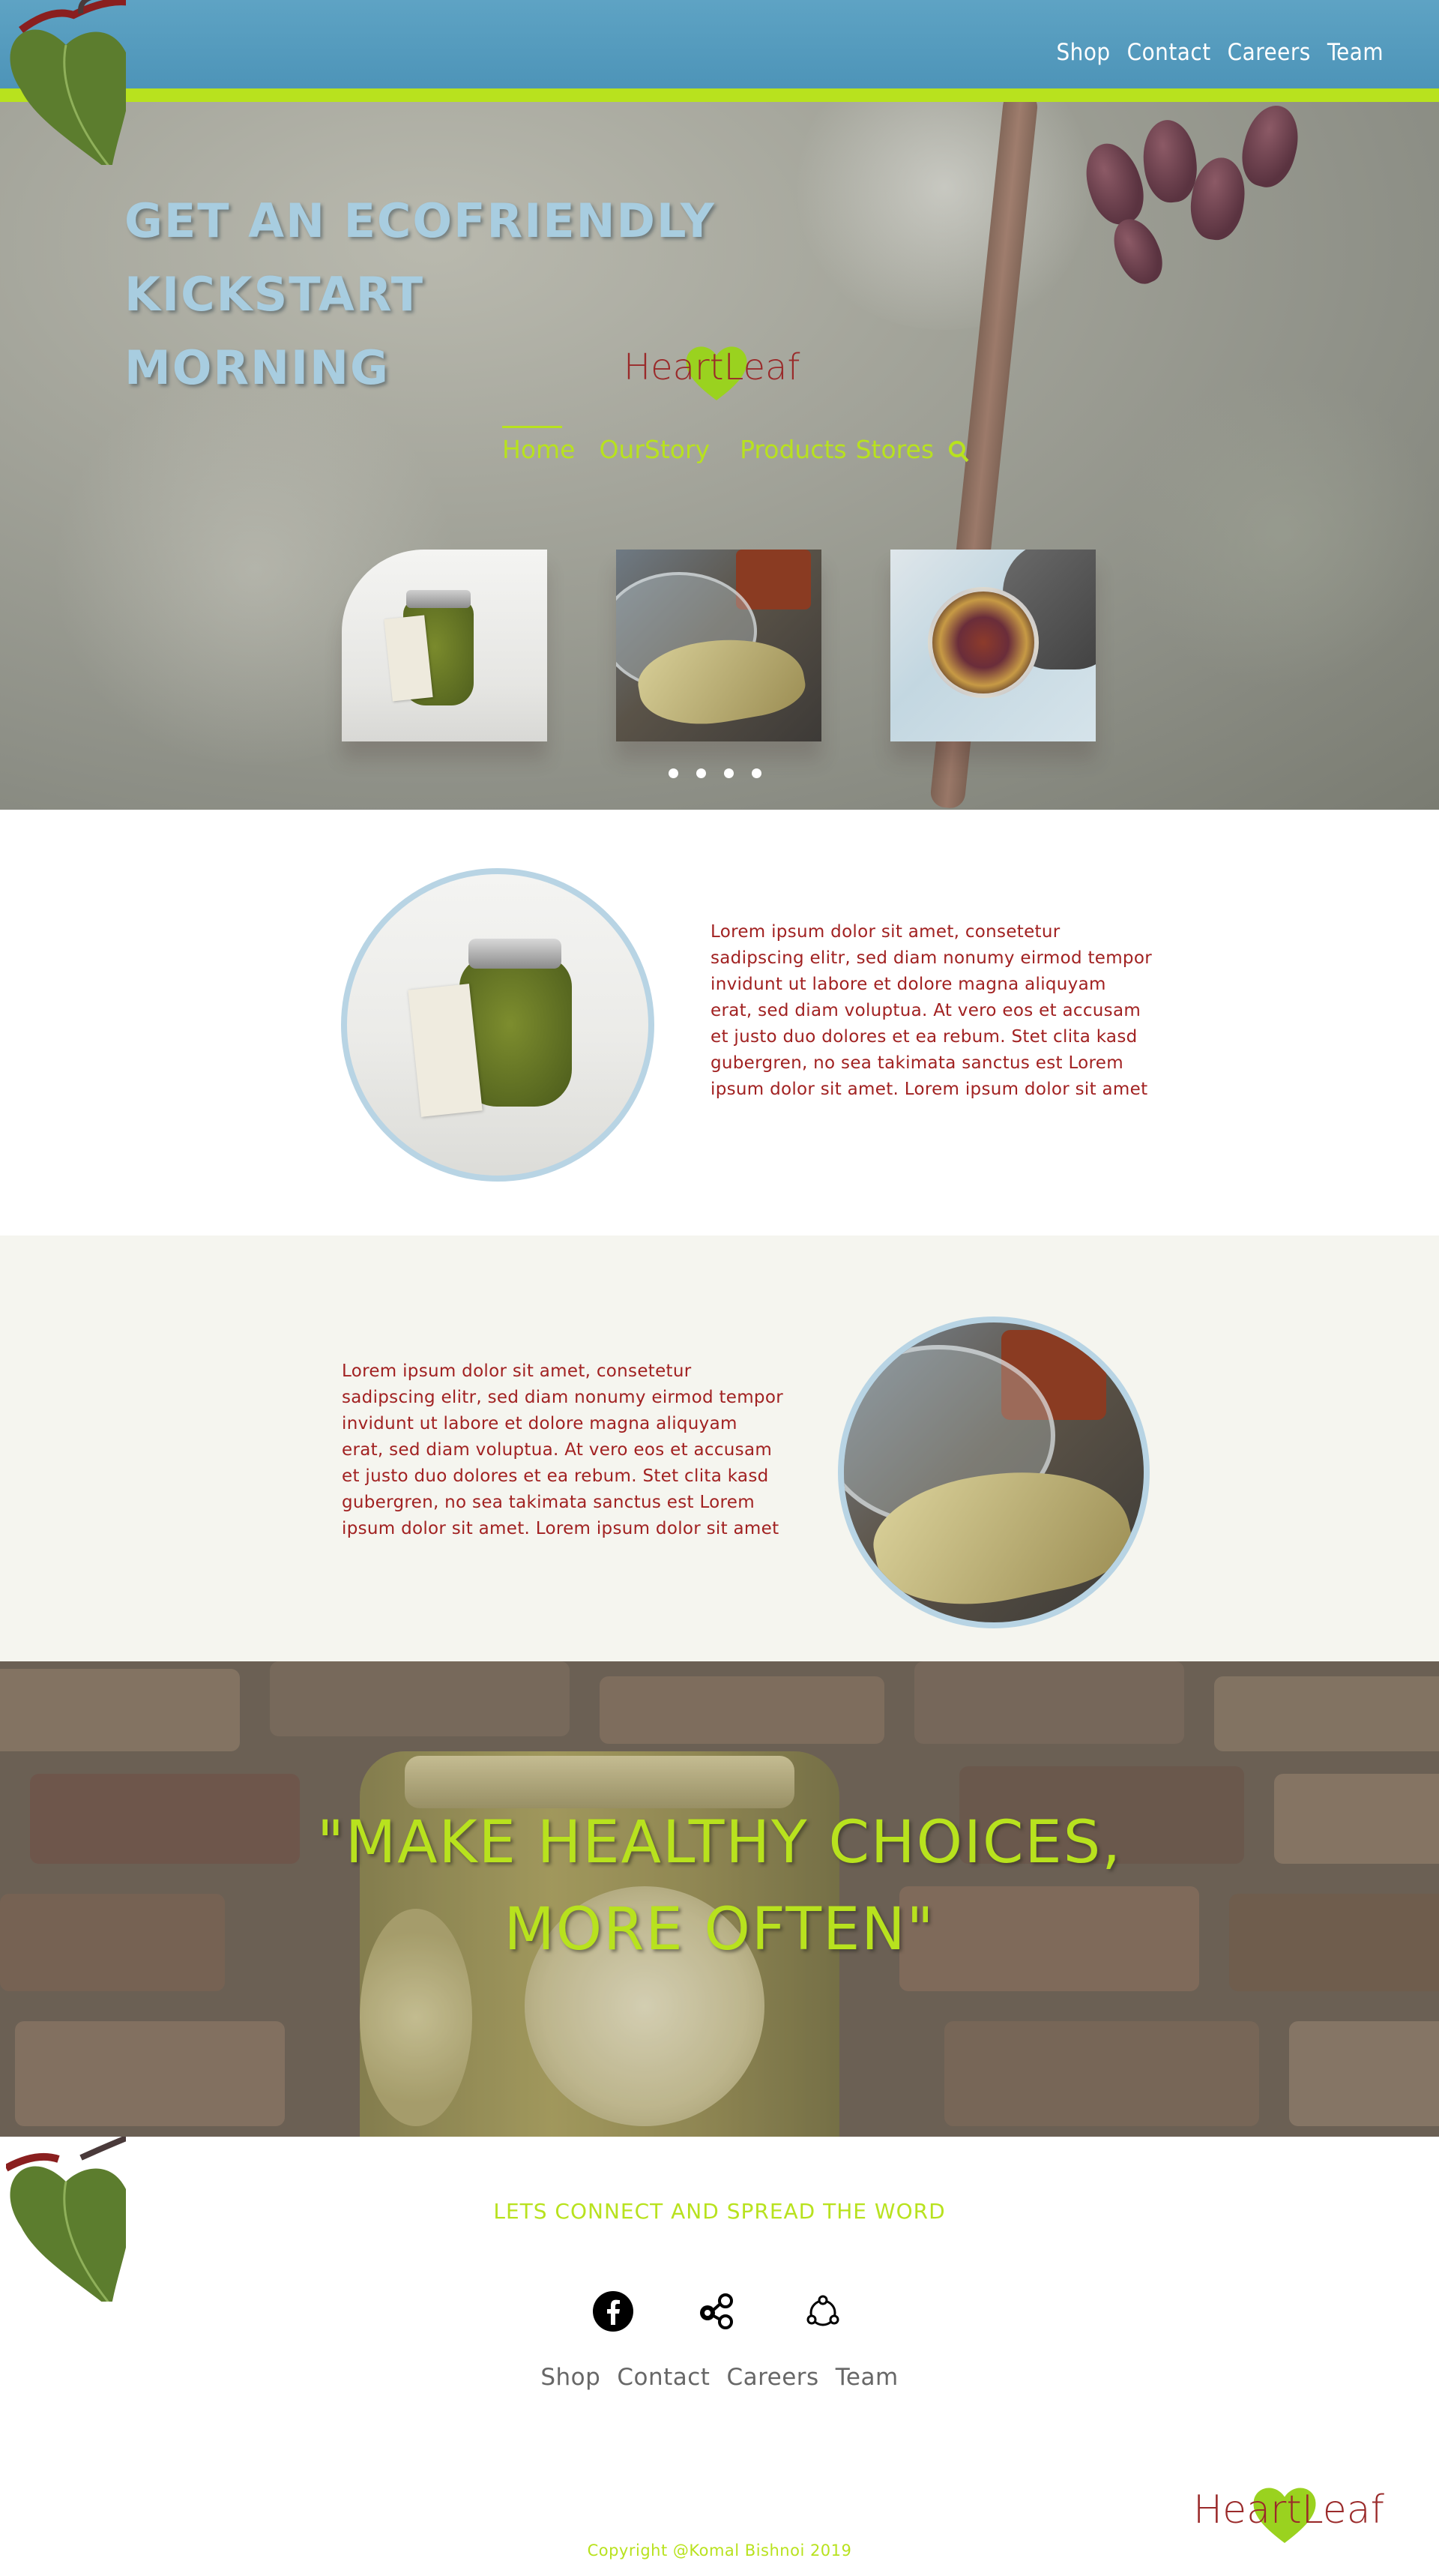 The image size is (1439, 2576). I want to click on footer-nav-contact: Contact, so click(663, 2377).